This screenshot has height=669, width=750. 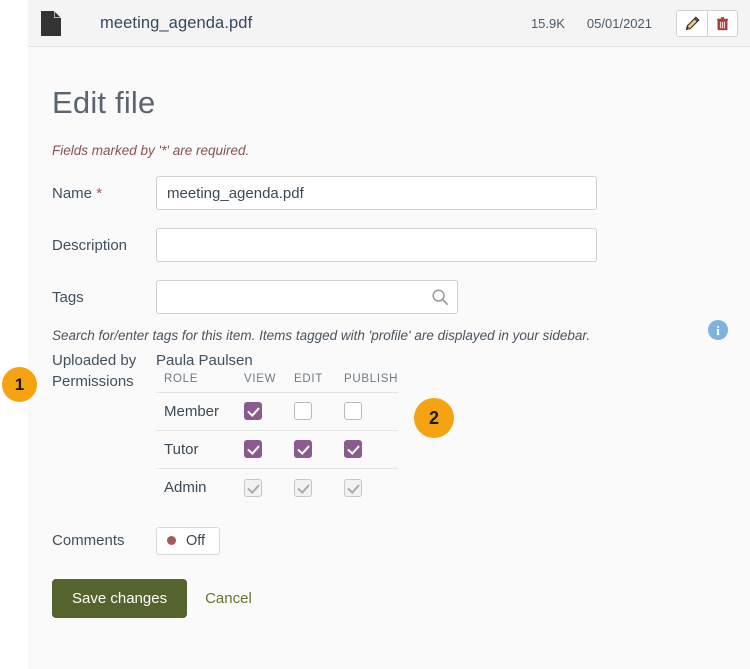 I want to click on description-input, so click(x=376, y=245).